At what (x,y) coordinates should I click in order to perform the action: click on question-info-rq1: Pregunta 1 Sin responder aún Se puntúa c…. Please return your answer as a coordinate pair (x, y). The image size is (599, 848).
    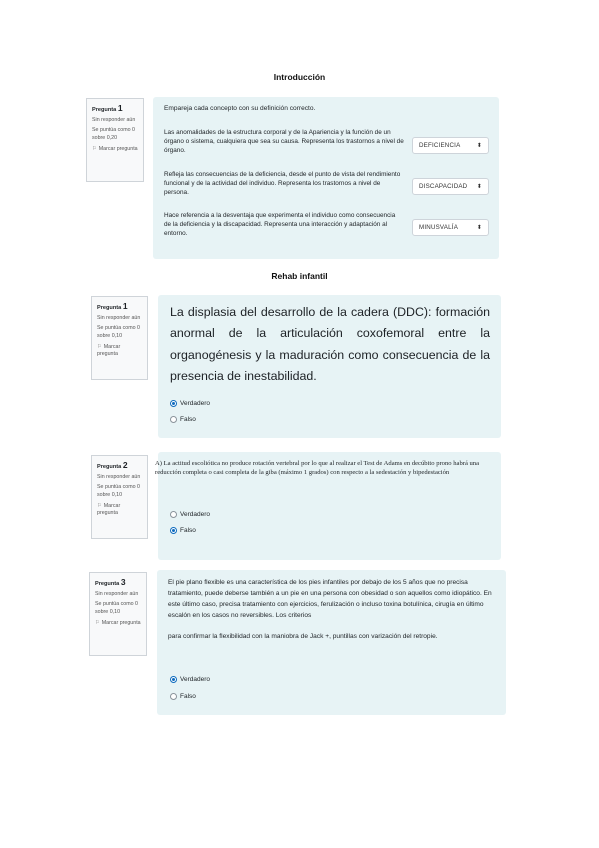
    Looking at the image, I should click on (119, 338).